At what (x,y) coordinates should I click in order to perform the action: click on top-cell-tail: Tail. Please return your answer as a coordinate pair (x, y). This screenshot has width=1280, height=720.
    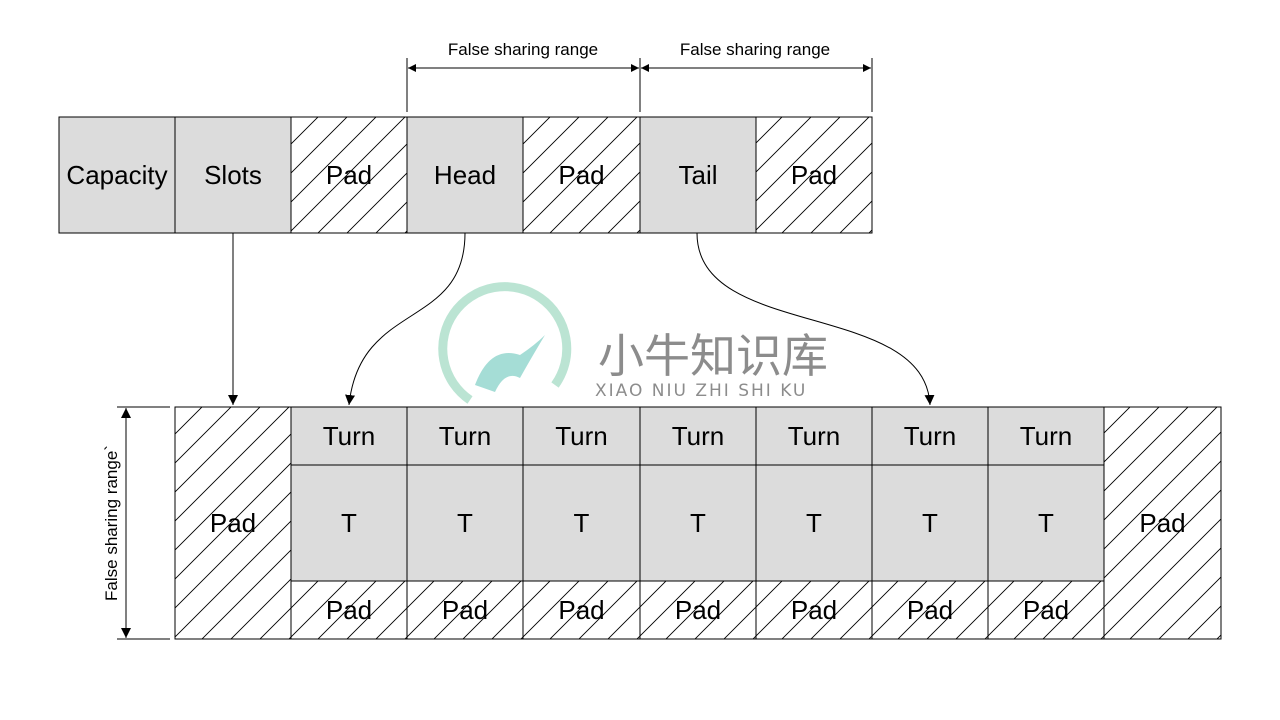
    Looking at the image, I should click on (698, 175).